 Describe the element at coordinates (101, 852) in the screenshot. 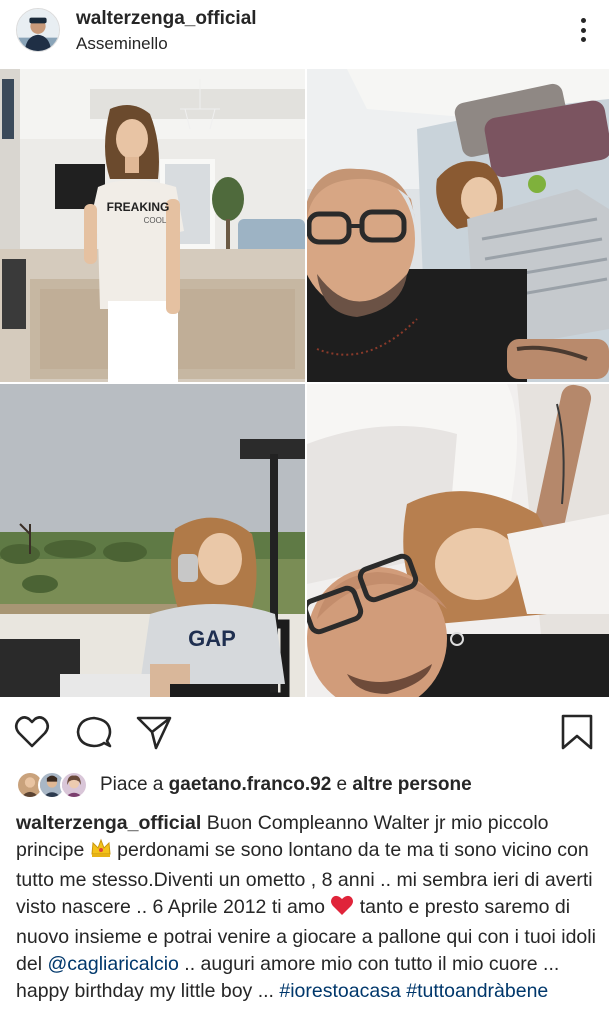

I see `crown-emoji-icon` at that location.